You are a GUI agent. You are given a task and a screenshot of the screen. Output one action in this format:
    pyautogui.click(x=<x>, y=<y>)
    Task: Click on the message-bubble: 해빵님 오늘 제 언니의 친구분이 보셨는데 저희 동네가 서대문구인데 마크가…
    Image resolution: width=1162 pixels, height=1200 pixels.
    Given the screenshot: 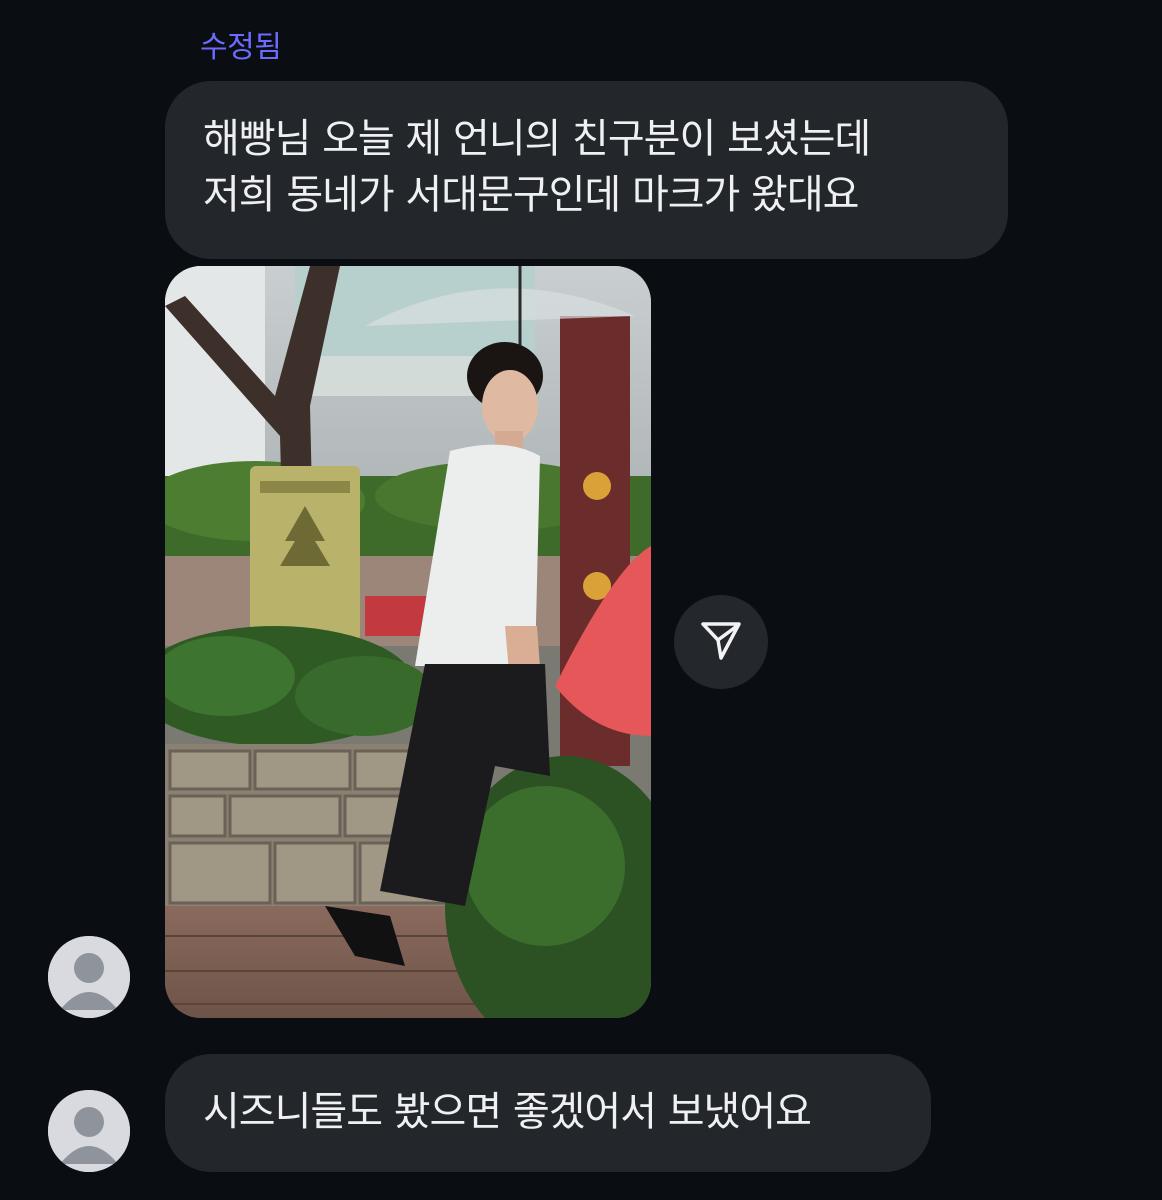 What is the action you would take?
    pyautogui.click(x=586, y=170)
    